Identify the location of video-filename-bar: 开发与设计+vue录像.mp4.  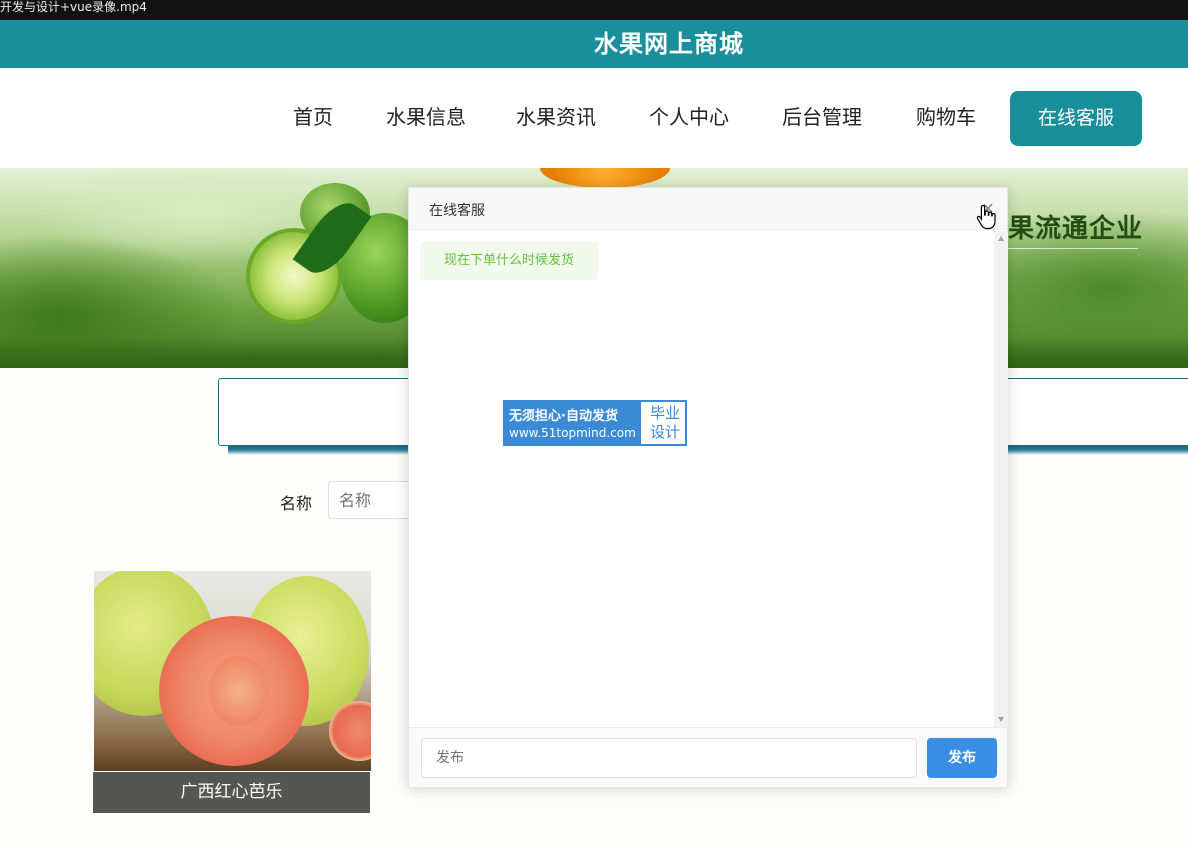
(594, 10).